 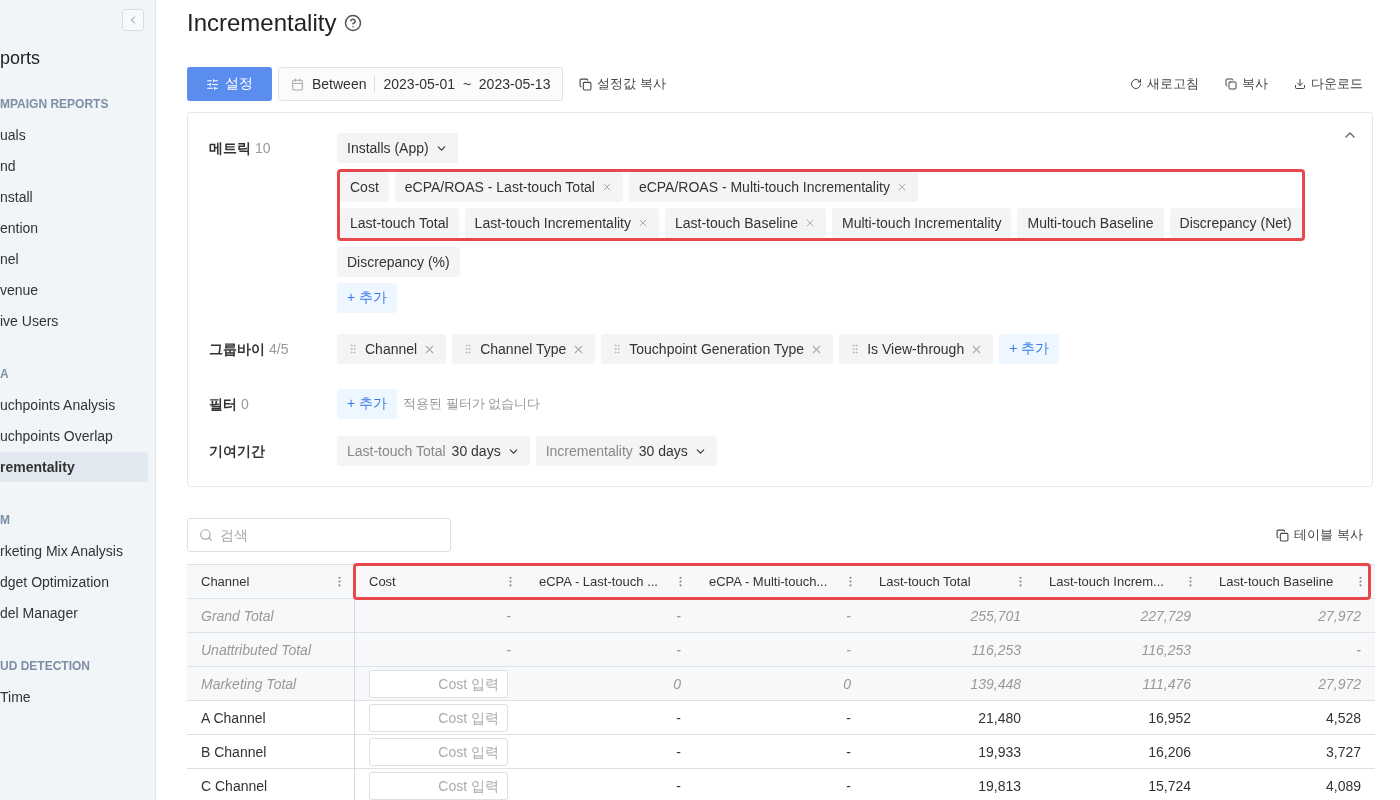 What do you see at coordinates (364, 187) in the screenshot?
I see `metric-chip: Cost` at bounding box center [364, 187].